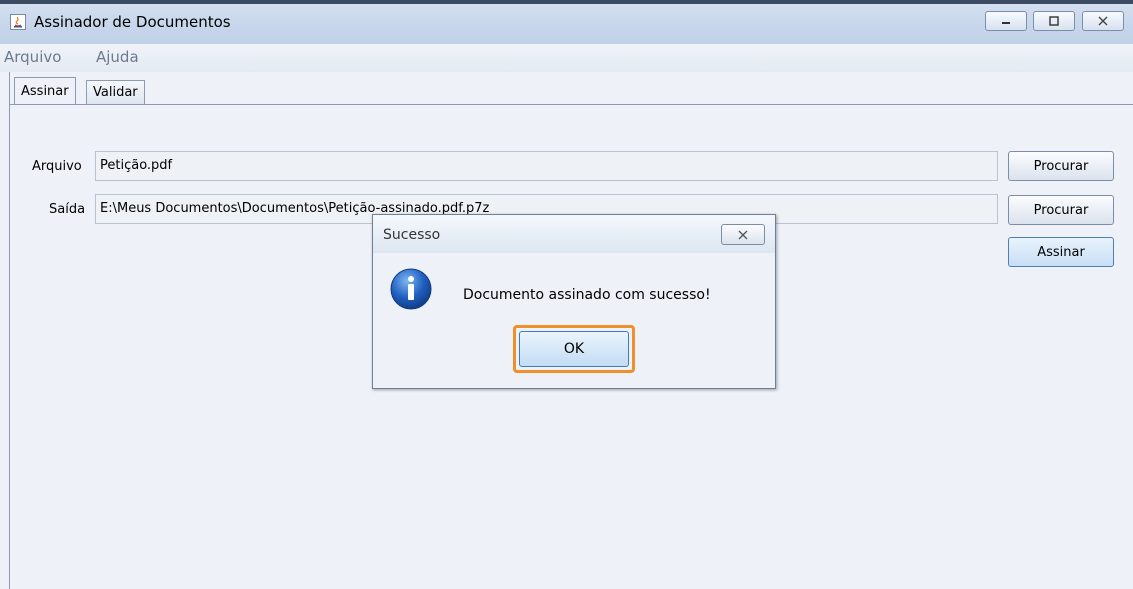 The image size is (1133, 589). I want to click on procurar-saida-button: Procurar, so click(1061, 210).